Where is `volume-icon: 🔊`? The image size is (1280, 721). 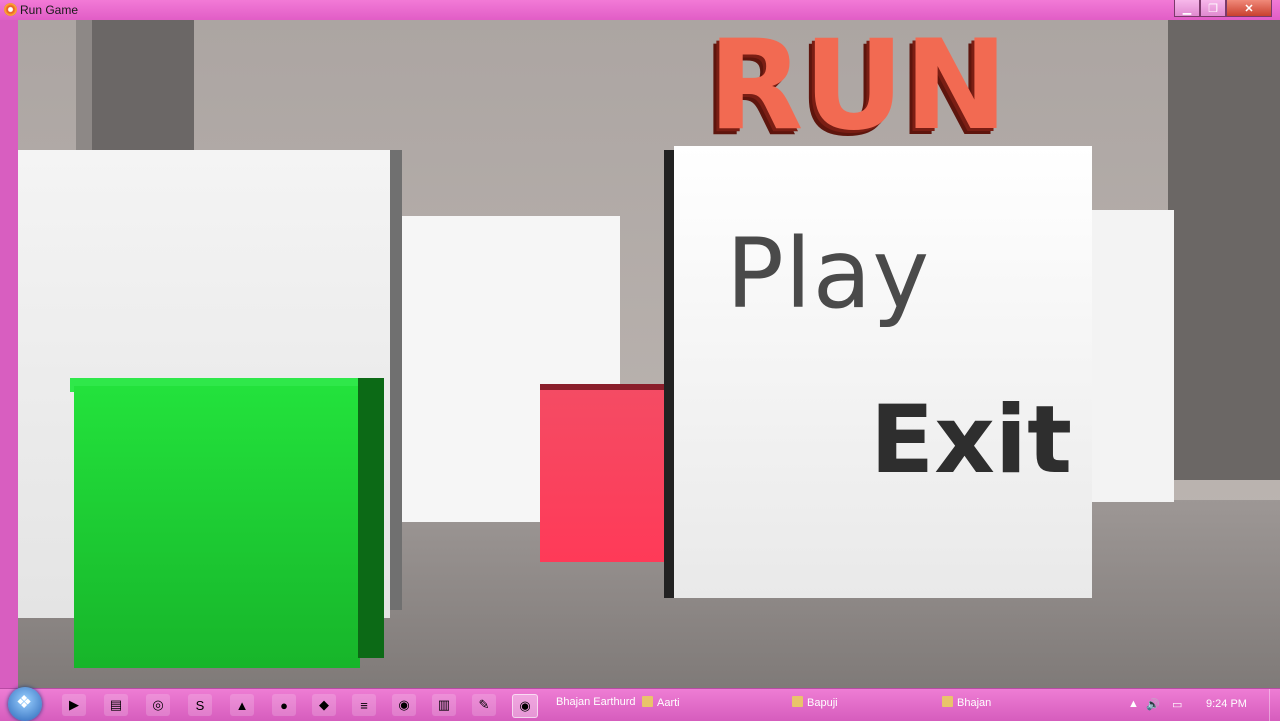 volume-icon: 🔊 is located at coordinates (1153, 704).